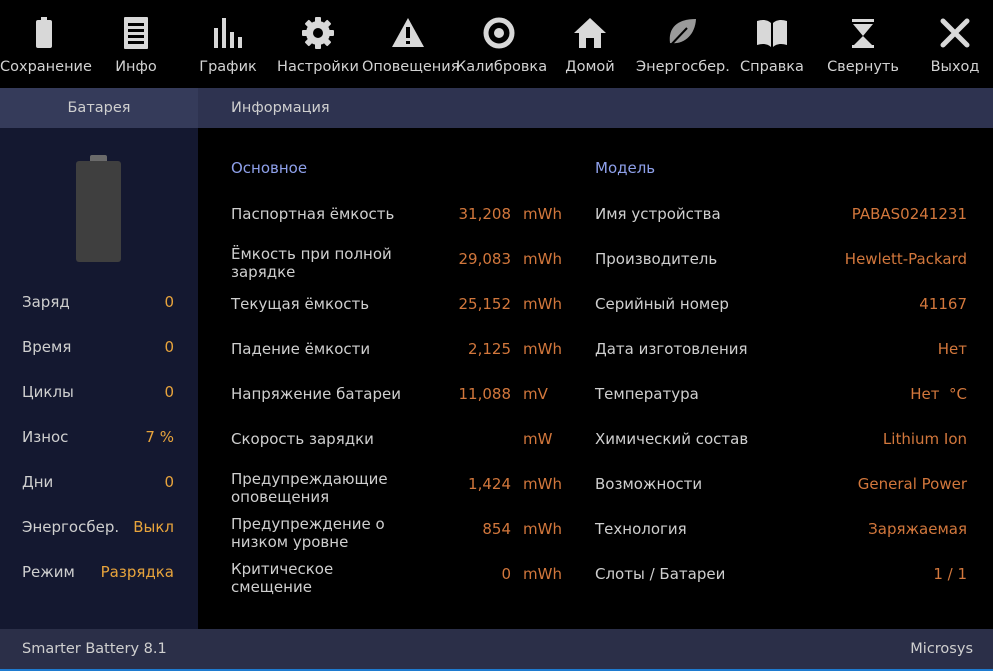 This screenshot has width=993, height=671. What do you see at coordinates (169, 482) in the screenshot?
I see `days-value: 0` at bounding box center [169, 482].